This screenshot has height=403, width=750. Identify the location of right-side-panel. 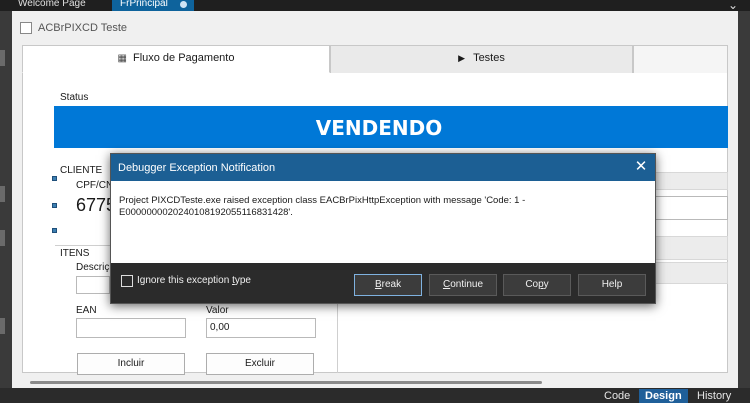
(744, 199).